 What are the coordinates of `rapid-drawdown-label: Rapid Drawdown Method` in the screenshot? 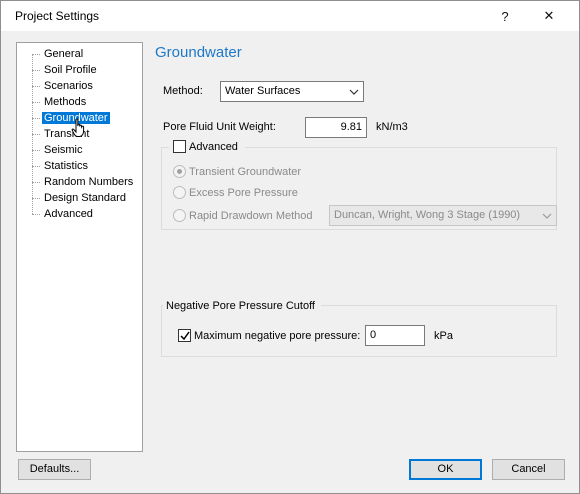 It's located at (251, 216).